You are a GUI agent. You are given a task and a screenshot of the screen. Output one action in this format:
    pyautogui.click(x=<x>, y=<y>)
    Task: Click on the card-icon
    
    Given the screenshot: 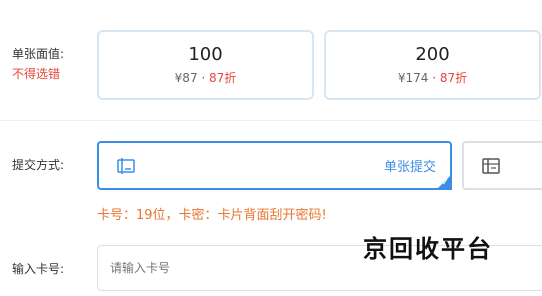 What is the action you would take?
    pyautogui.click(x=126, y=166)
    